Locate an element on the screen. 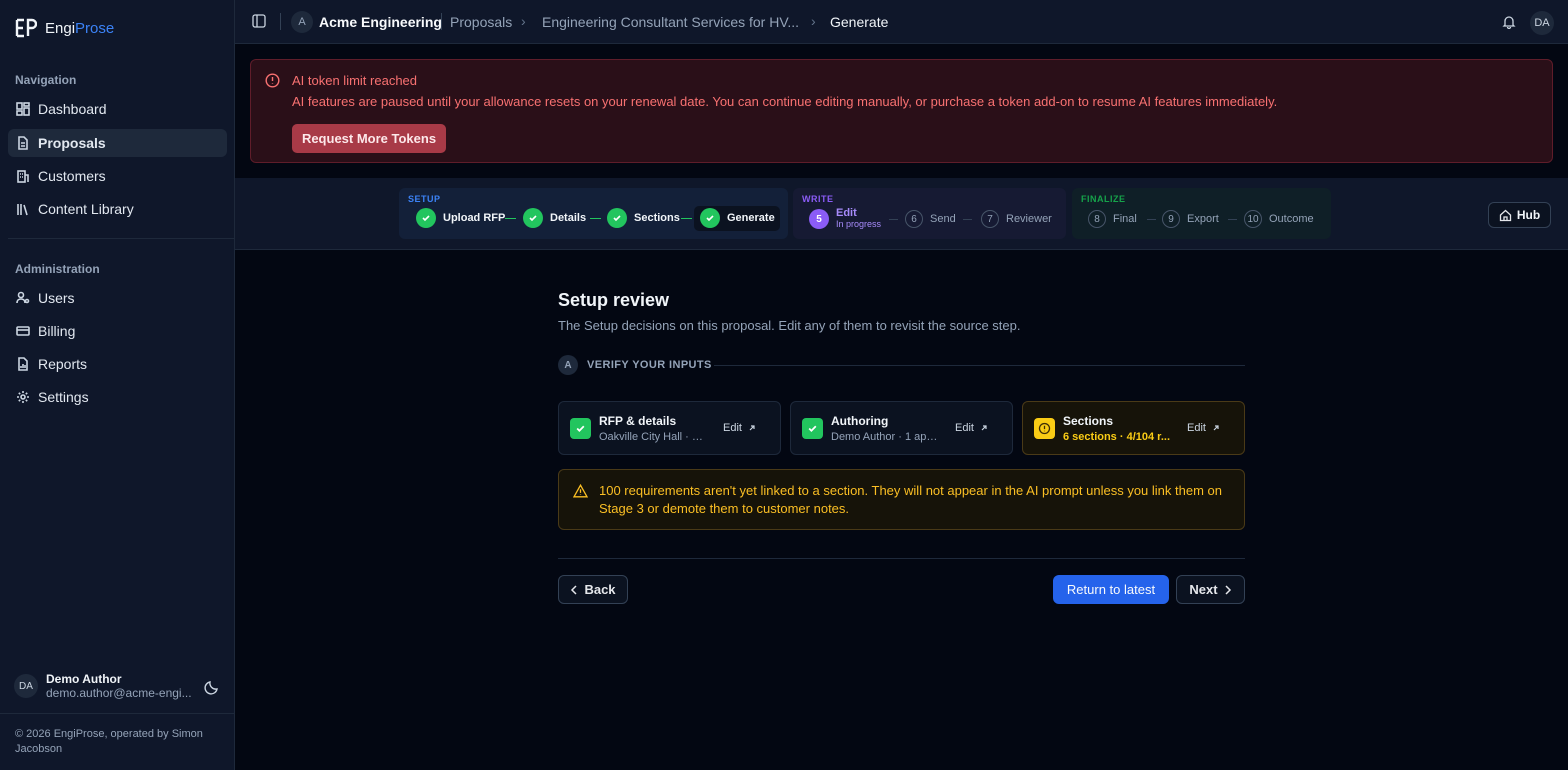 This screenshot has width=1568, height=770. gear-icon is located at coordinates (23, 397).